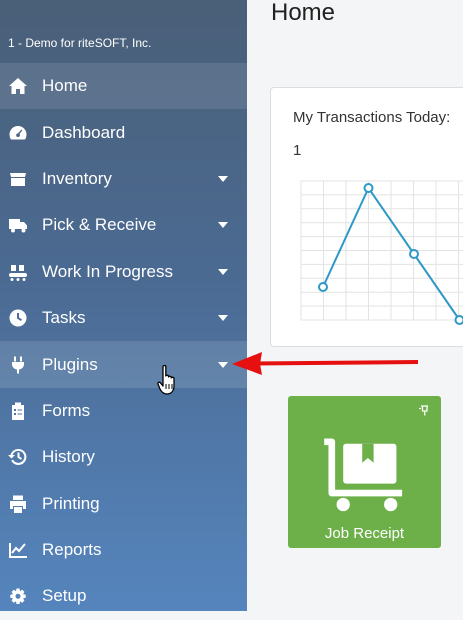 The height and width of the screenshot is (620, 463). Describe the element at coordinates (123, 364) in the screenshot. I see `sidebar-item-plugins: Plugins` at that location.